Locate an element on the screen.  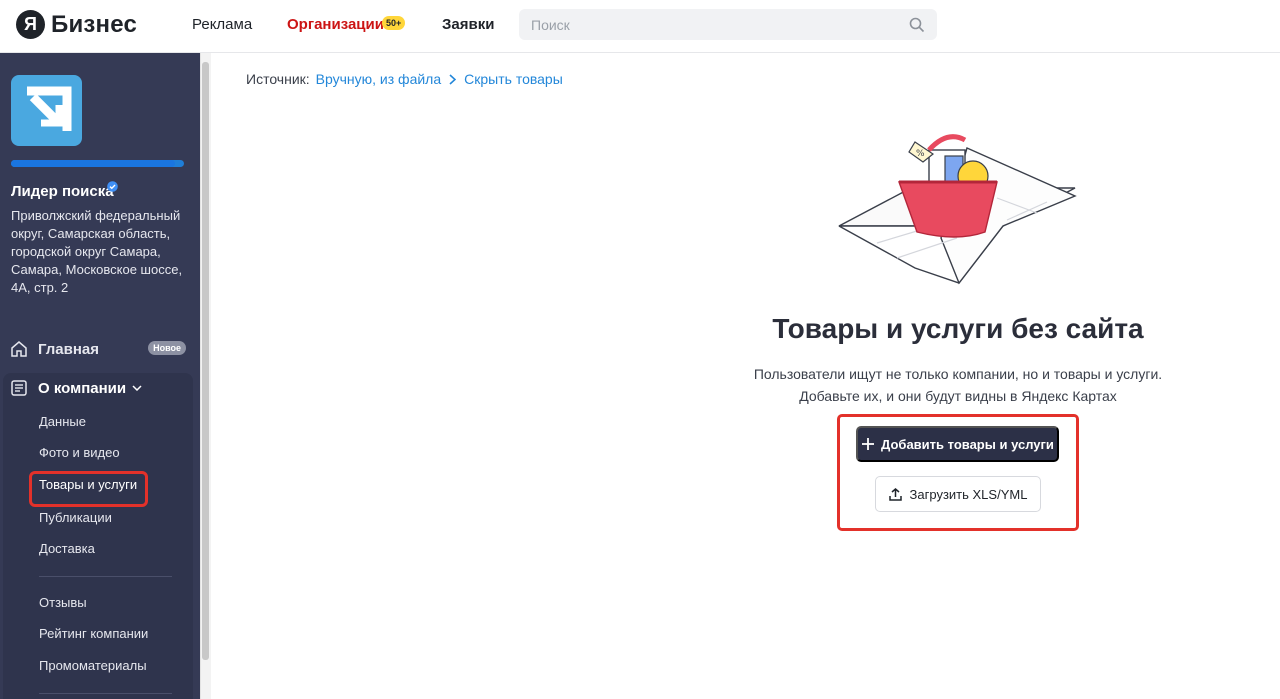
company-name: Лидер поиска is located at coordinates (62, 191).